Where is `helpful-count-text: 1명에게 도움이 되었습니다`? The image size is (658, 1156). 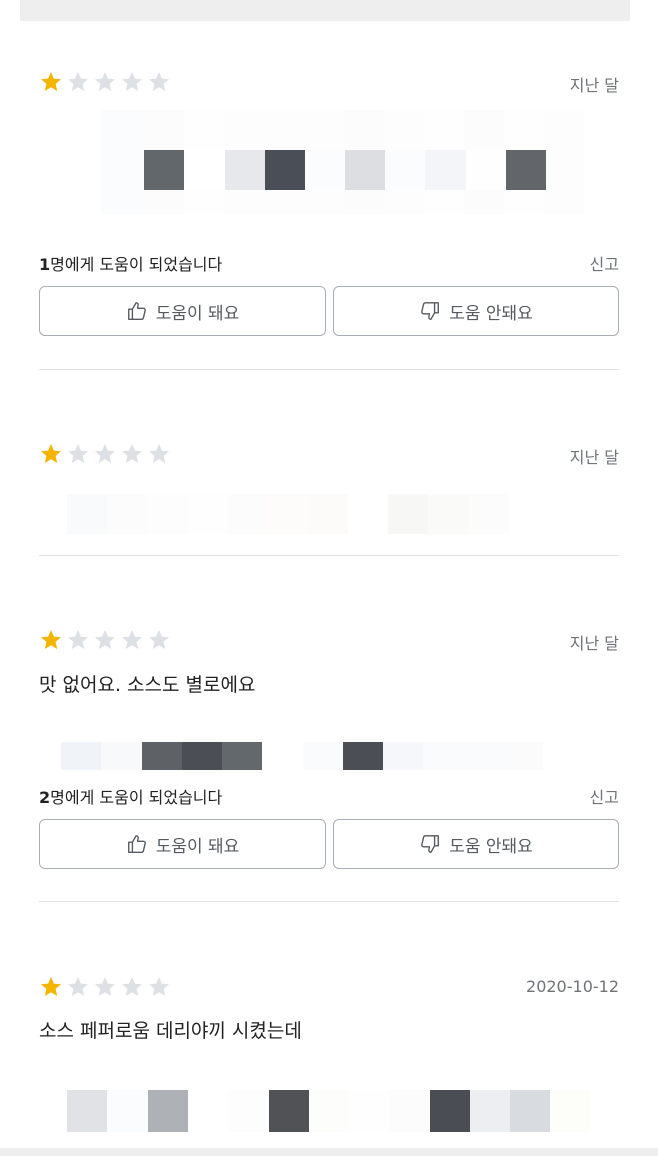 helpful-count-text: 1명에게 도움이 되었습니다 is located at coordinates (131, 264).